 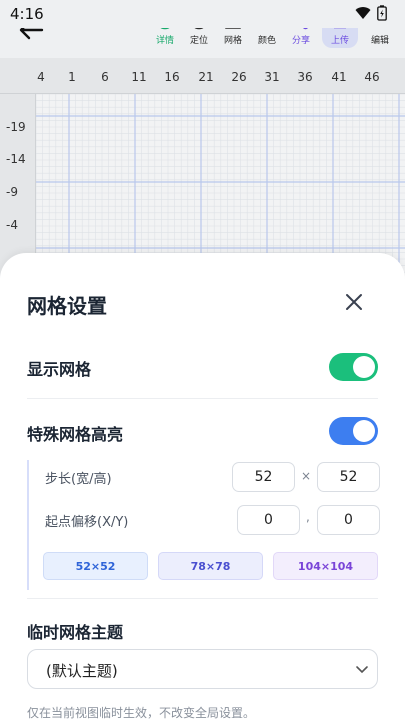 I want to click on close-icon, so click(x=354, y=302).